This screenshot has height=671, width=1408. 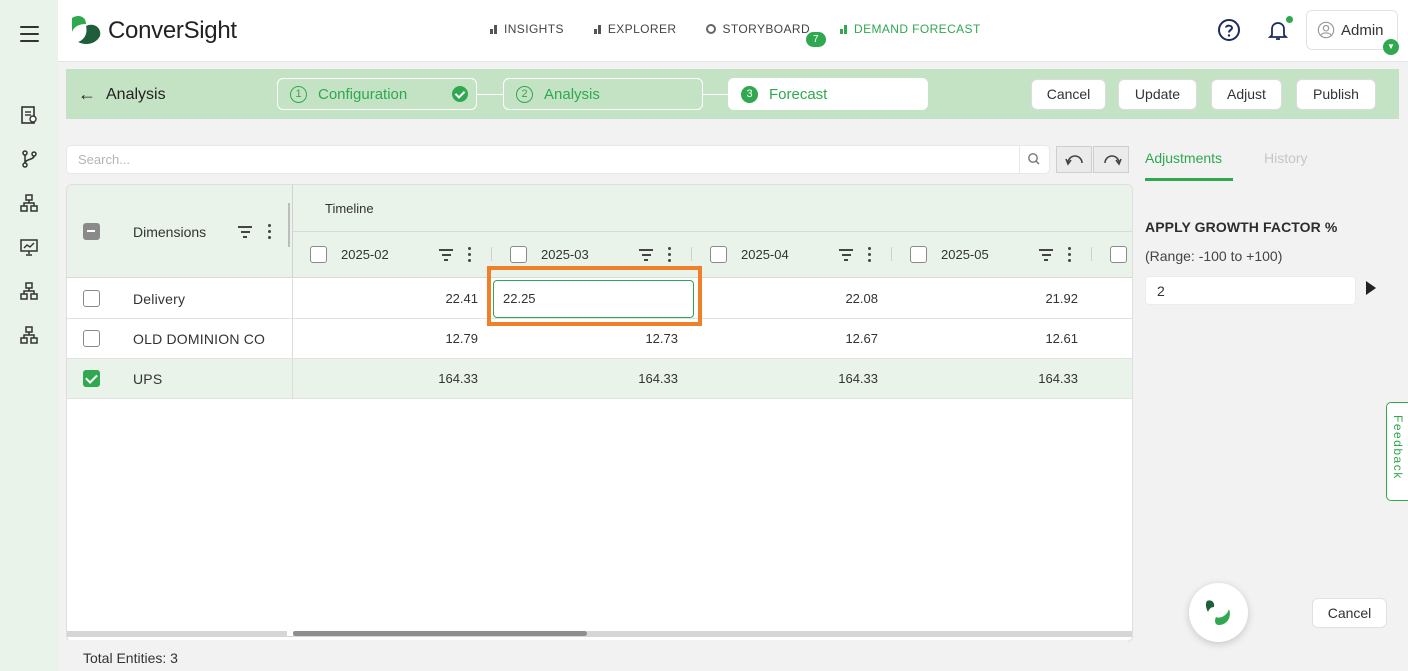 What do you see at coordinates (816, 39) in the screenshot?
I see `storyboard-badge: 7` at bounding box center [816, 39].